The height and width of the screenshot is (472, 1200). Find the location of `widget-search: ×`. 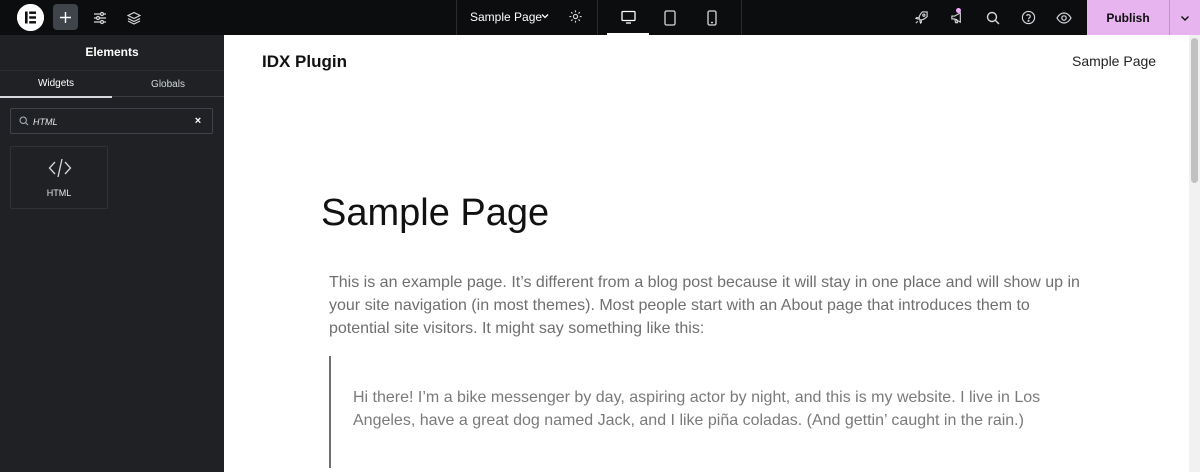

widget-search: × is located at coordinates (111, 121).